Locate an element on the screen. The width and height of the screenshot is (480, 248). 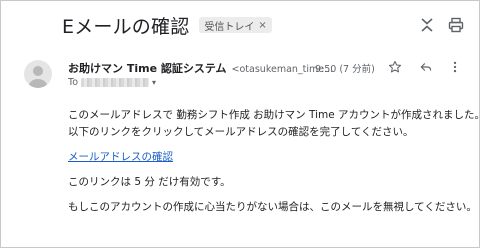
collapse-icon is located at coordinates (427, 25).